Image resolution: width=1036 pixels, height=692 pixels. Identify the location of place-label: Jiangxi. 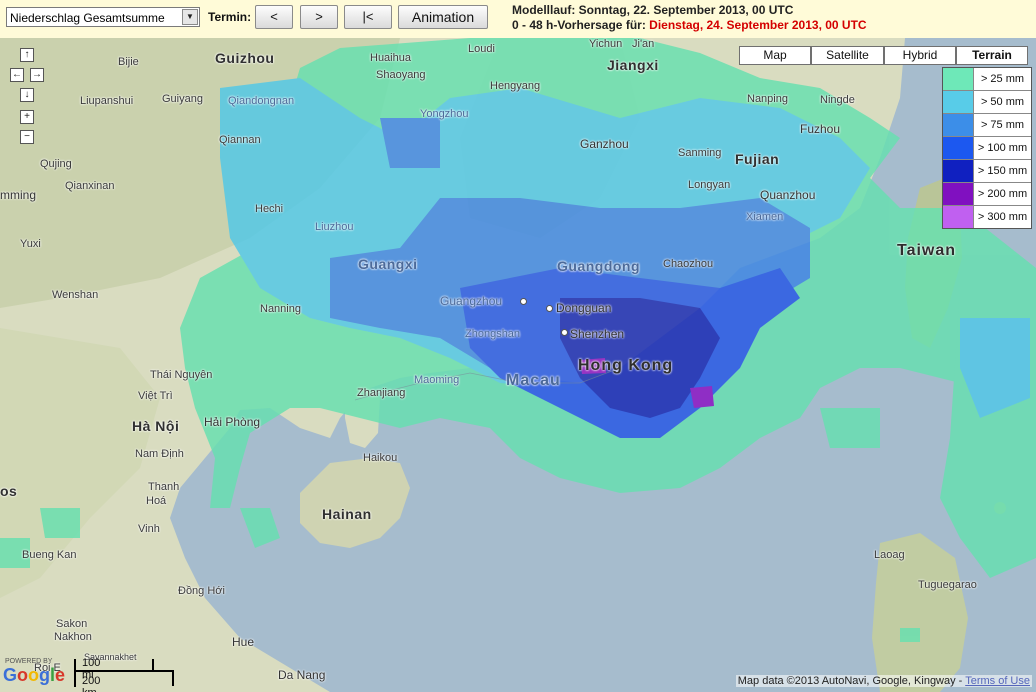
(633, 65).